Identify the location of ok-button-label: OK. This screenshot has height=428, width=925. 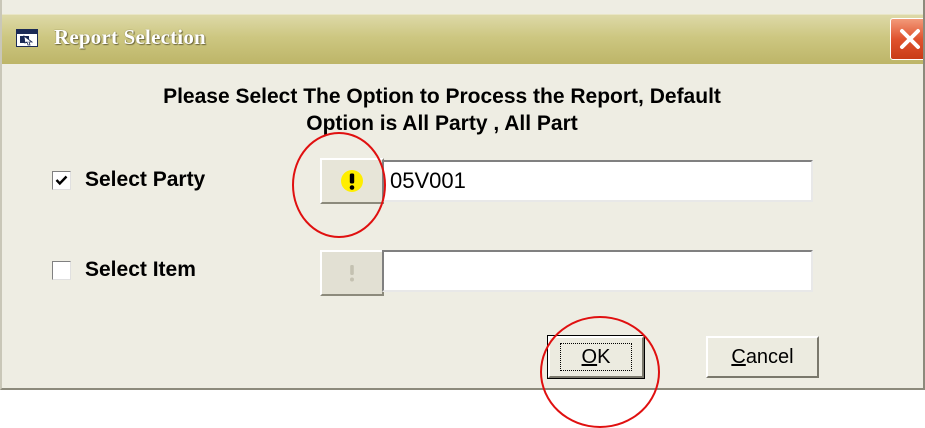
(596, 357).